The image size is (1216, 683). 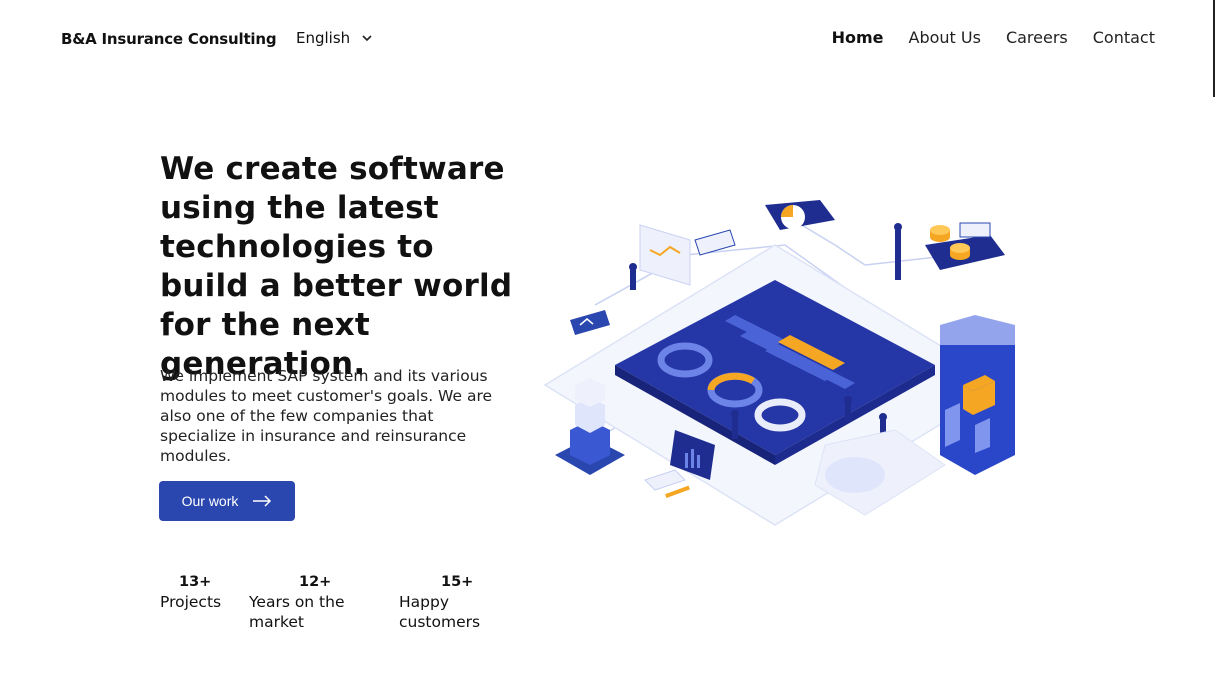 What do you see at coordinates (945, 37) in the screenshot?
I see `nav-about-us: About Us` at bounding box center [945, 37].